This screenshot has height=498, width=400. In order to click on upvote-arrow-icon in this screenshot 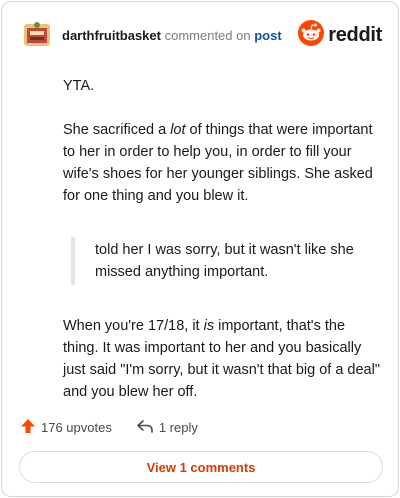, I will do `click(30, 427)`.